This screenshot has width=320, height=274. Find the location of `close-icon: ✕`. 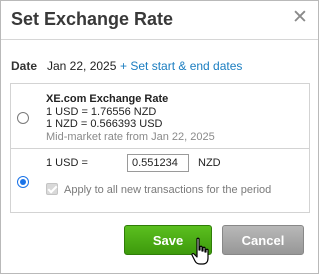

close-icon: ✕ is located at coordinates (300, 18).